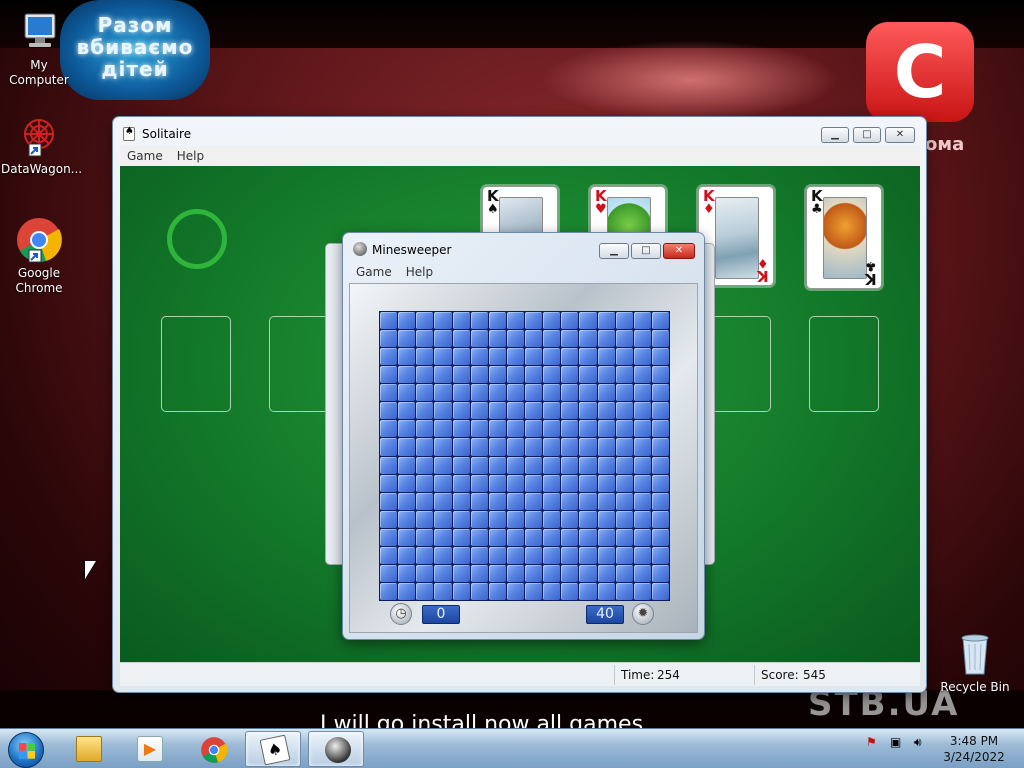 The height and width of the screenshot is (768, 1024). Describe the element at coordinates (835, 135) in the screenshot. I see `minimize-button: ▁` at that location.